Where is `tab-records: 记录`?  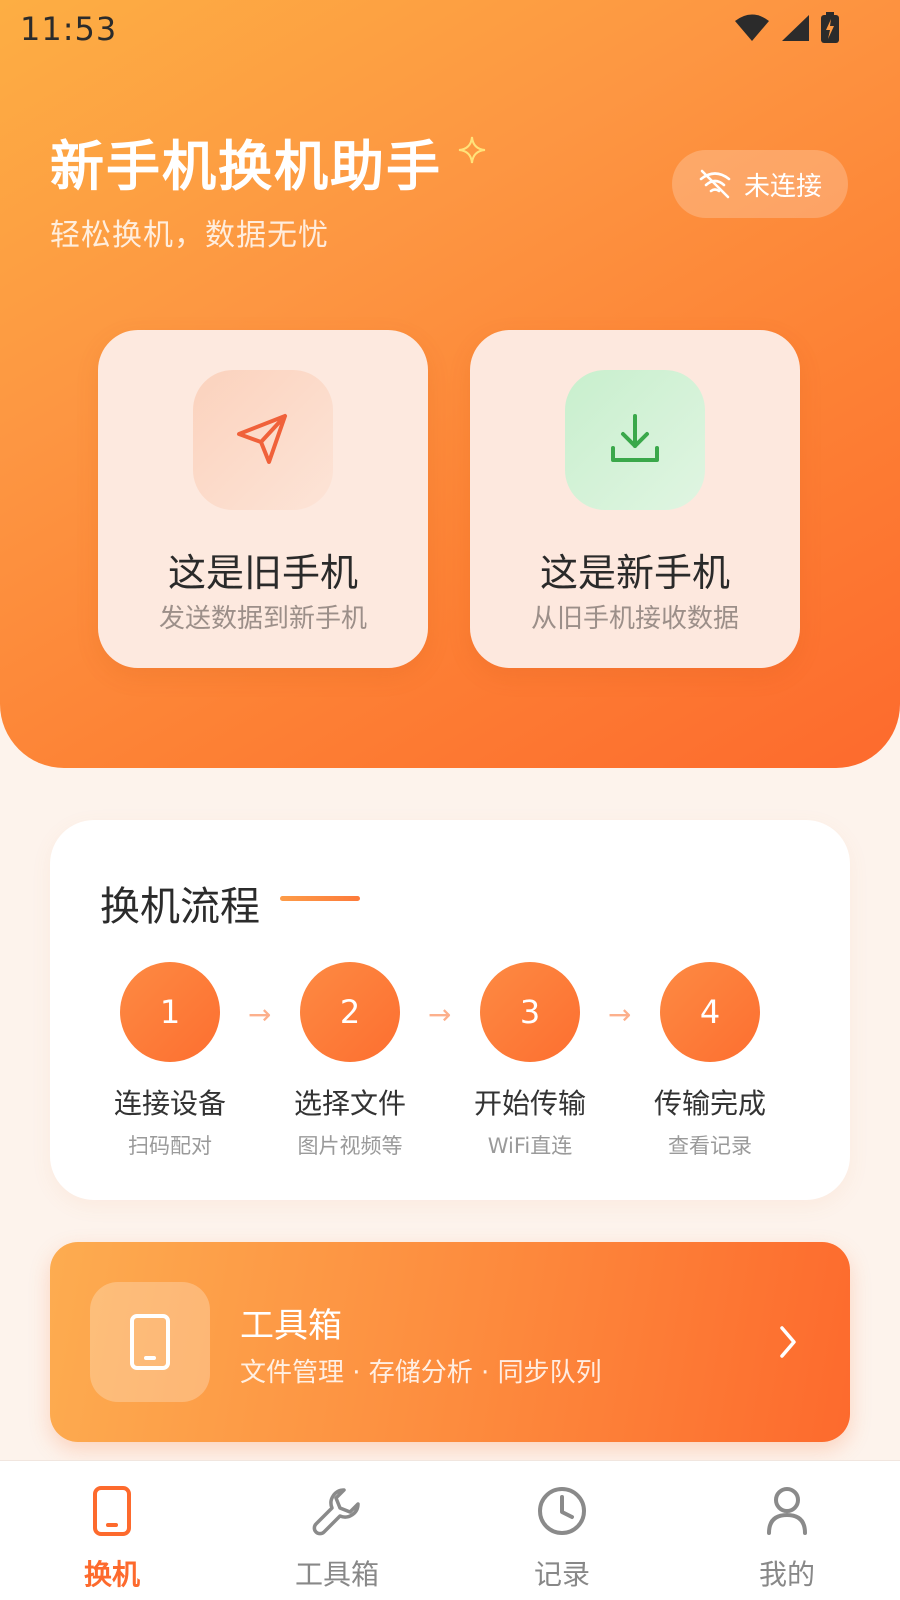
tab-records: 记录 is located at coordinates (562, 1537).